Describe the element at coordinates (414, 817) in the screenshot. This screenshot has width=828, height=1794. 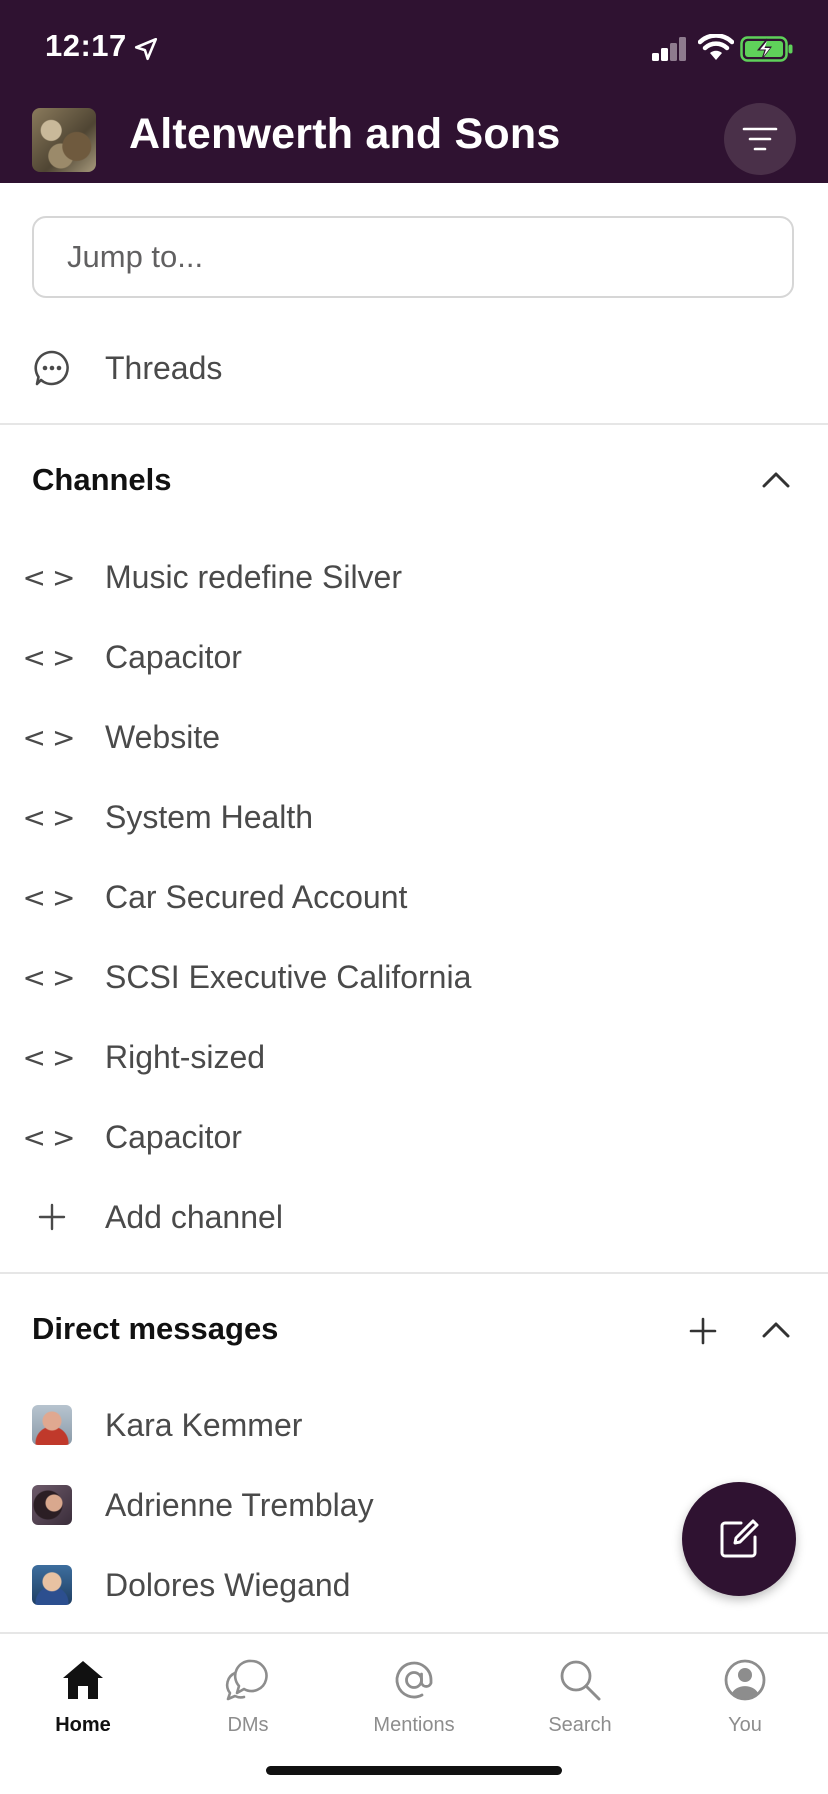
I see `channel-item: <> System Health` at that location.